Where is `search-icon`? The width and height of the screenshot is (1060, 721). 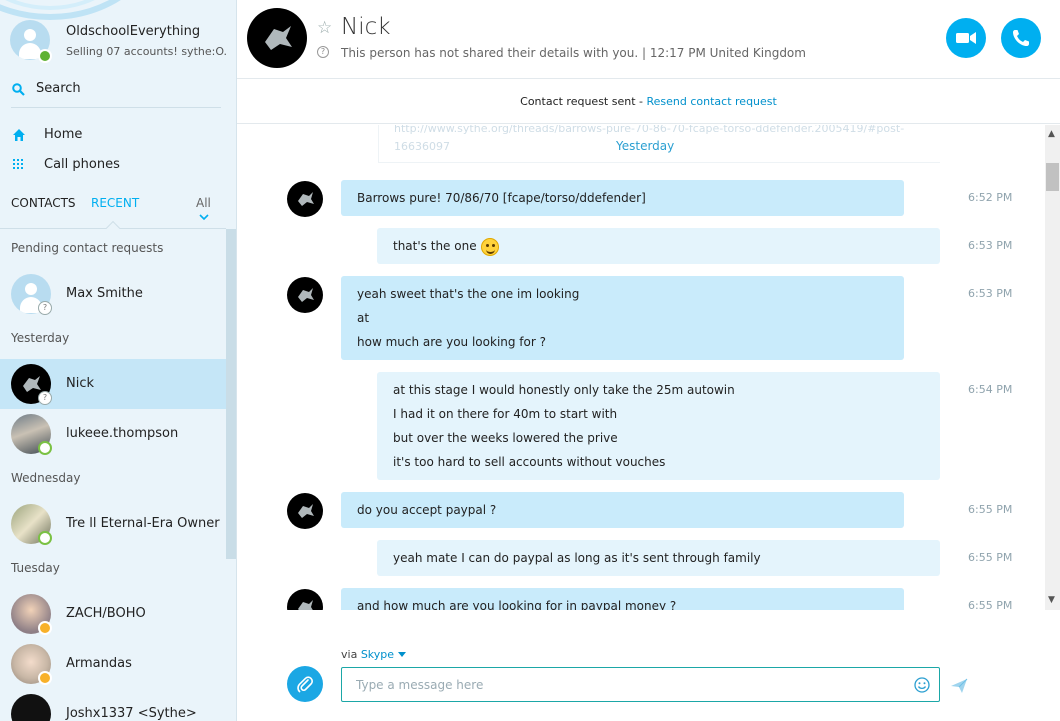 search-icon is located at coordinates (18, 89).